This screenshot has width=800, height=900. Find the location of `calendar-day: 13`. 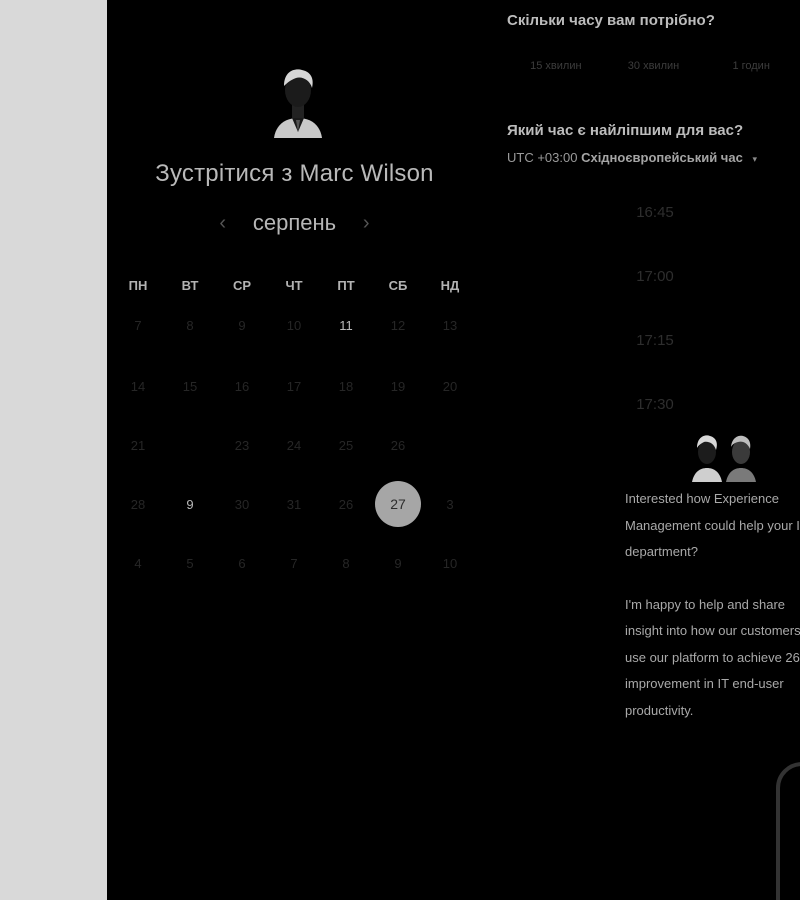

calendar-day: 13 is located at coordinates (450, 327).